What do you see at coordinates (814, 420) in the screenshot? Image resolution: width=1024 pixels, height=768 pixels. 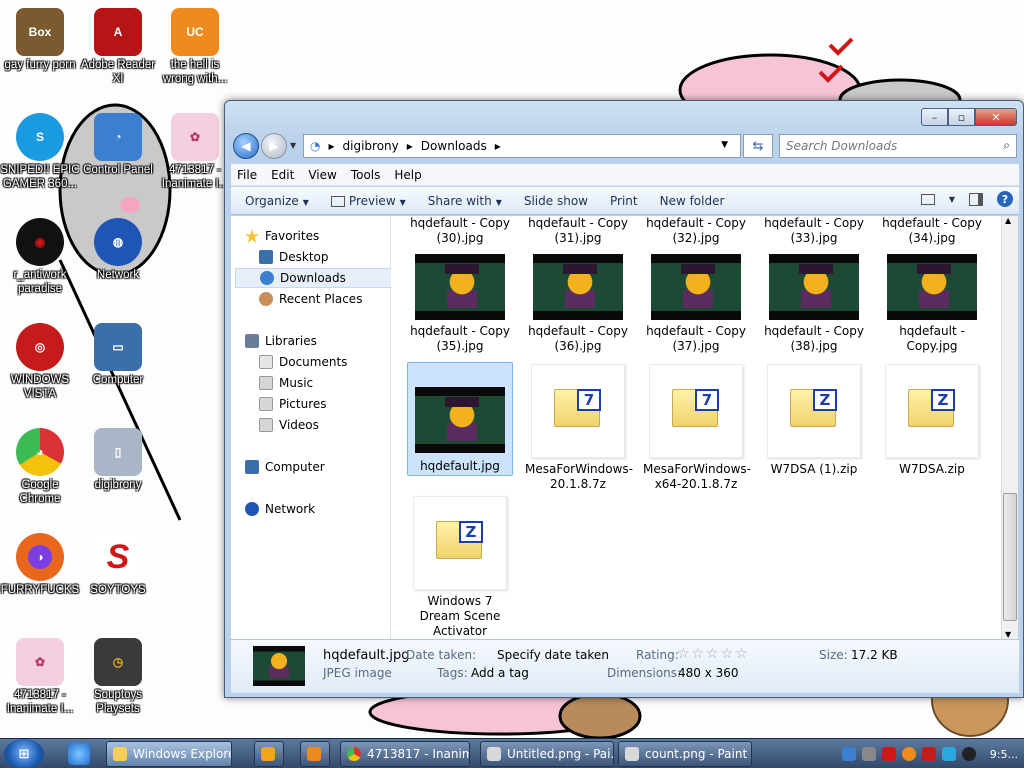 I see `file-item: Z W7DSA (1).zip` at bounding box center [814, 420].